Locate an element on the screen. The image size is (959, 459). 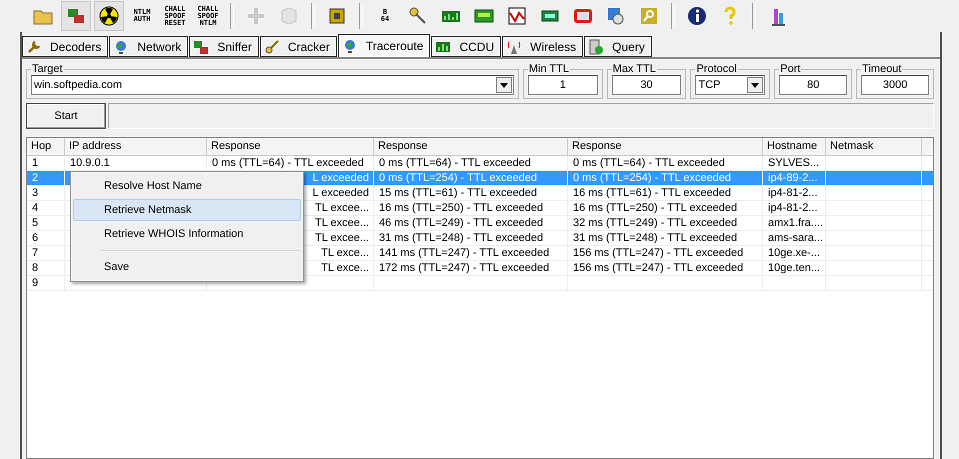
response-cell: 141 ms (TTL=247) - TTL exceeded is located at coordinates (464, 253).